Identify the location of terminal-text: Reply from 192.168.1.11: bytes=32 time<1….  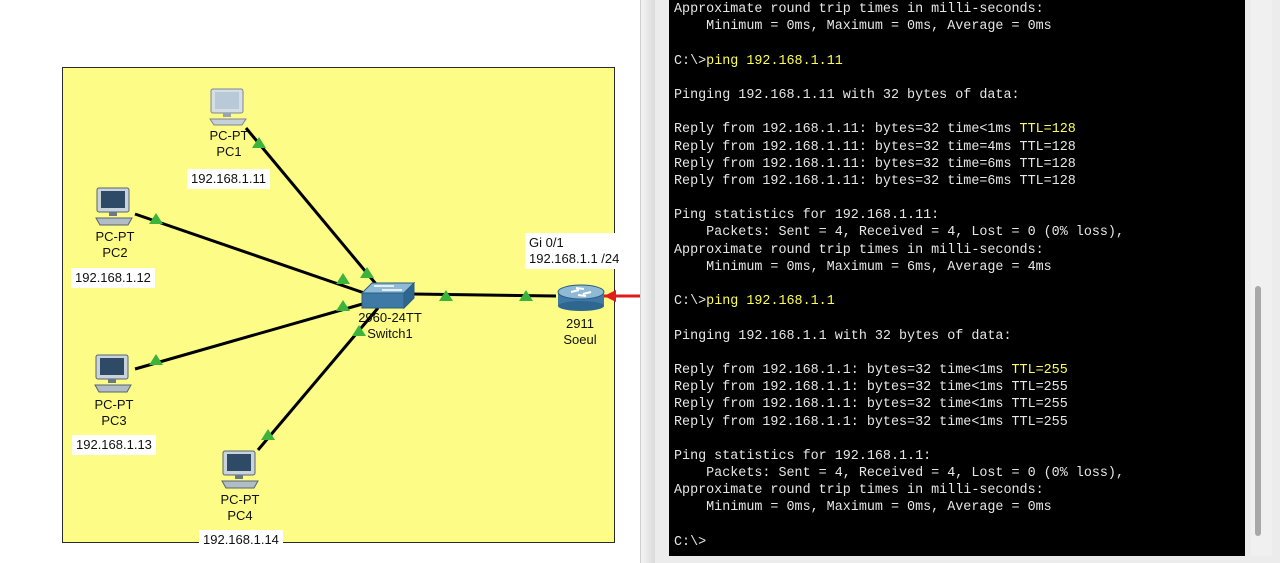
(847, 130).